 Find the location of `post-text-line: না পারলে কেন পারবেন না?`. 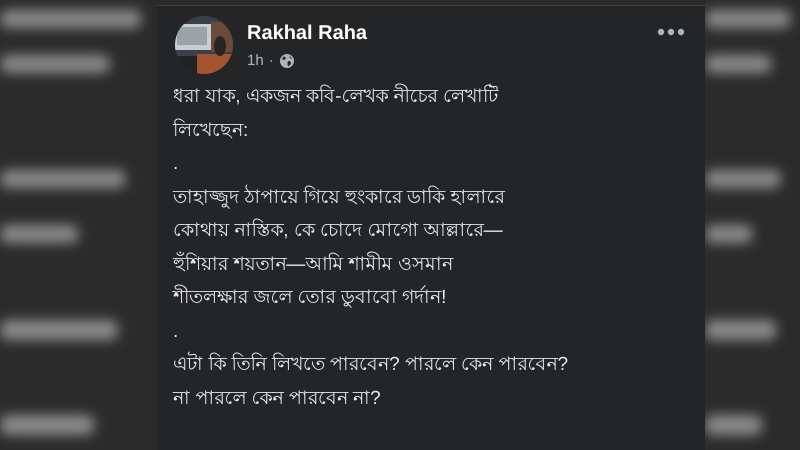

post-text-line: না পারলে কেন পারবেন না? is located at coordinates (277, 398).